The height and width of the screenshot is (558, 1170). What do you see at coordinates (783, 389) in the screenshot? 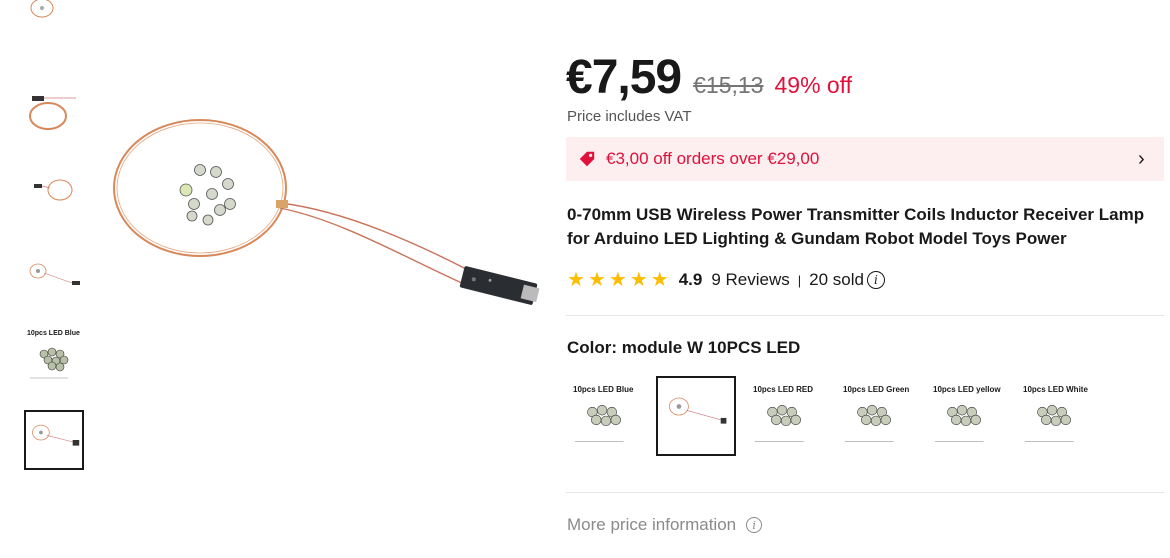
I see `color-option-label: 10pcs LED RED` at bounding box center [783, 389].